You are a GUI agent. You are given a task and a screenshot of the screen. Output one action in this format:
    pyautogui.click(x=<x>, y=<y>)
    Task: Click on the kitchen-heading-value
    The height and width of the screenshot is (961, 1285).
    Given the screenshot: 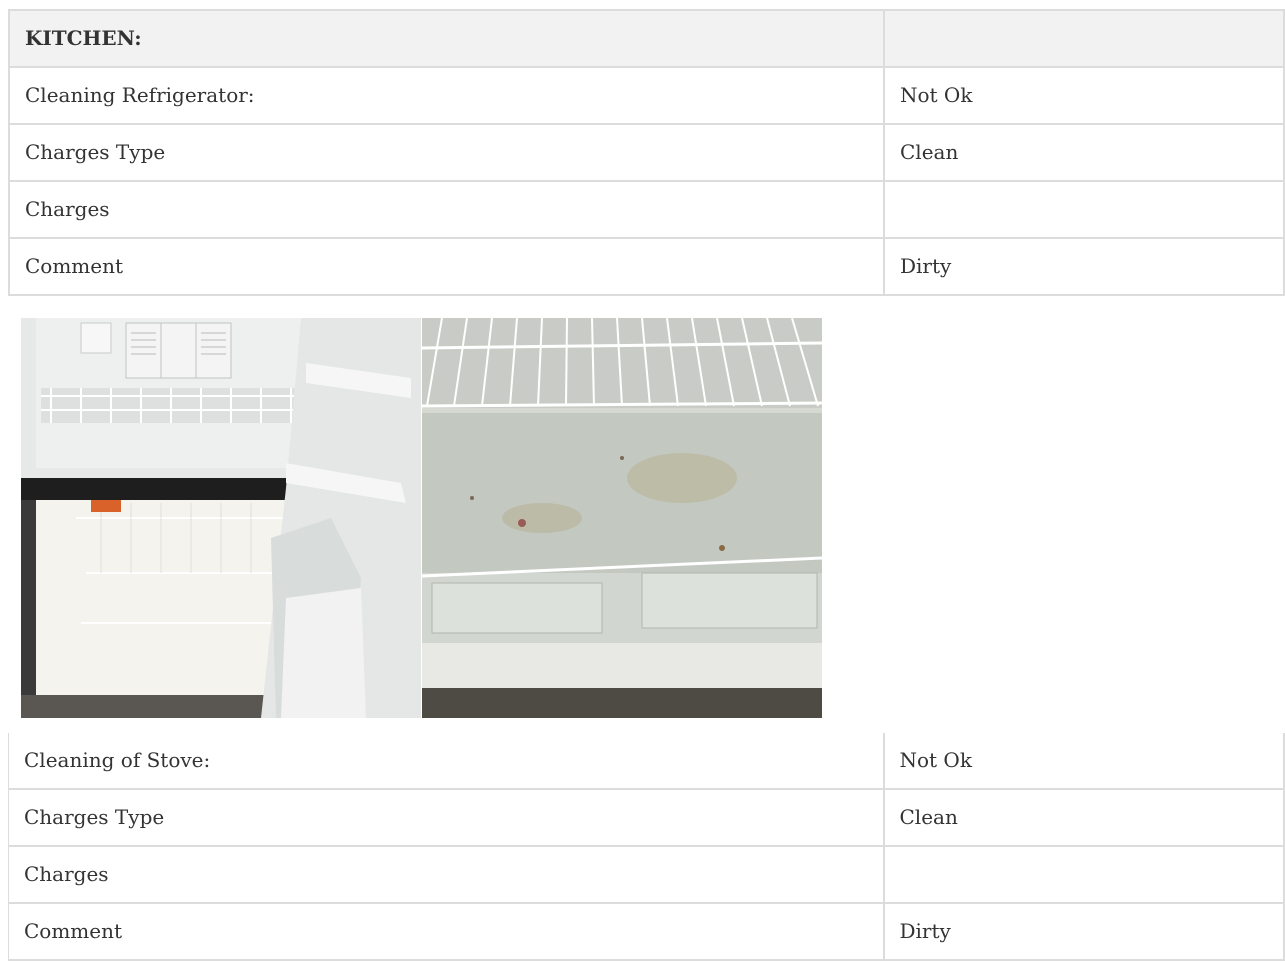 What is the action you would take?
    pyautogui.click(x=1084, y=38)
    